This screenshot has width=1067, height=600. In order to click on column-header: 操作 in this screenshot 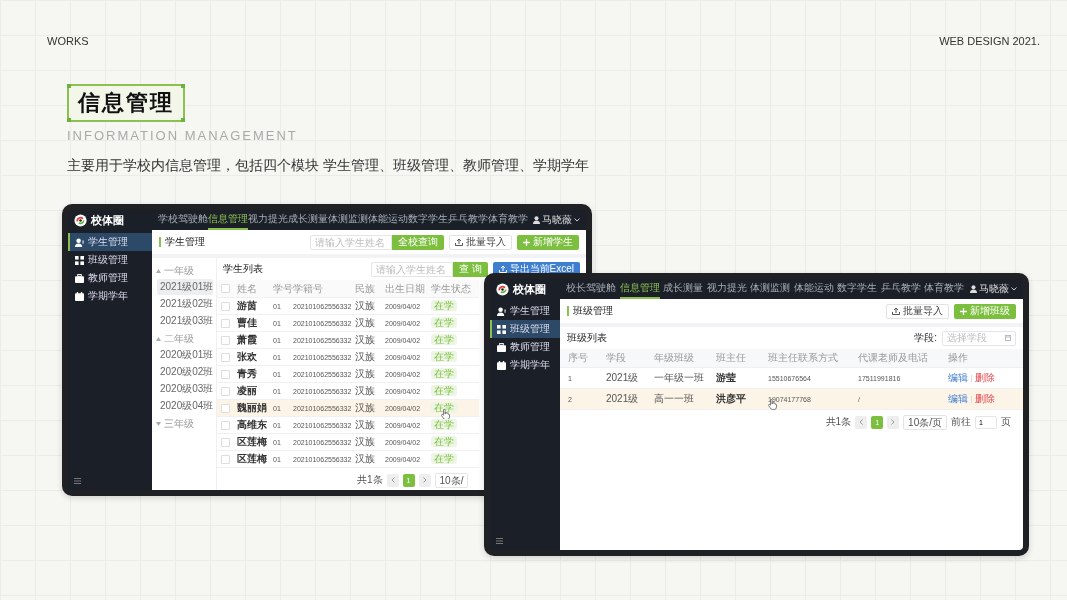, I will do `click(958, 358)`.